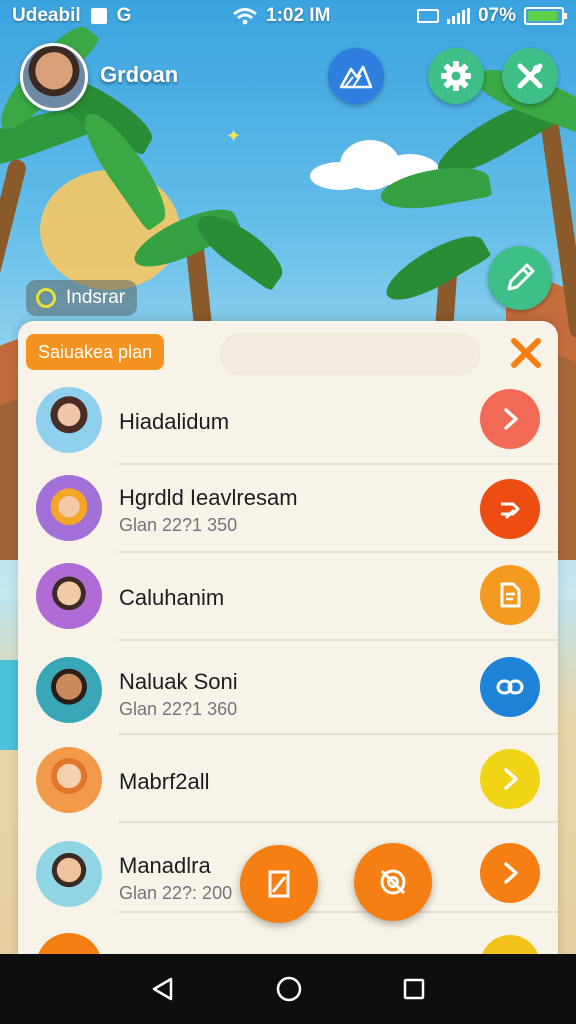 This screenshot has height=1024, width=576. Describe the element at coordinates (545, 16) in the screenshot. I see `battery-icon` at that location.